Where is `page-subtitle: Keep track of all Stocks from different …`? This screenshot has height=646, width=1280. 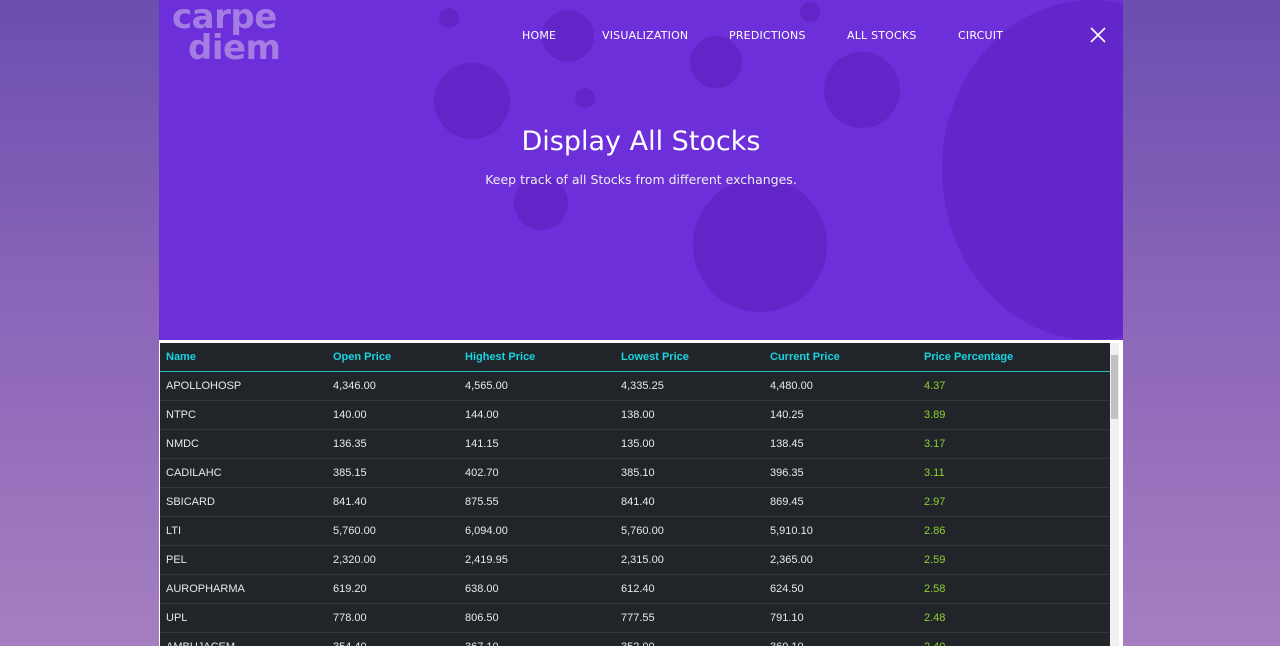
page-subtitle: Keep track of all Stocks from different … is located at coordinates (641, 179).